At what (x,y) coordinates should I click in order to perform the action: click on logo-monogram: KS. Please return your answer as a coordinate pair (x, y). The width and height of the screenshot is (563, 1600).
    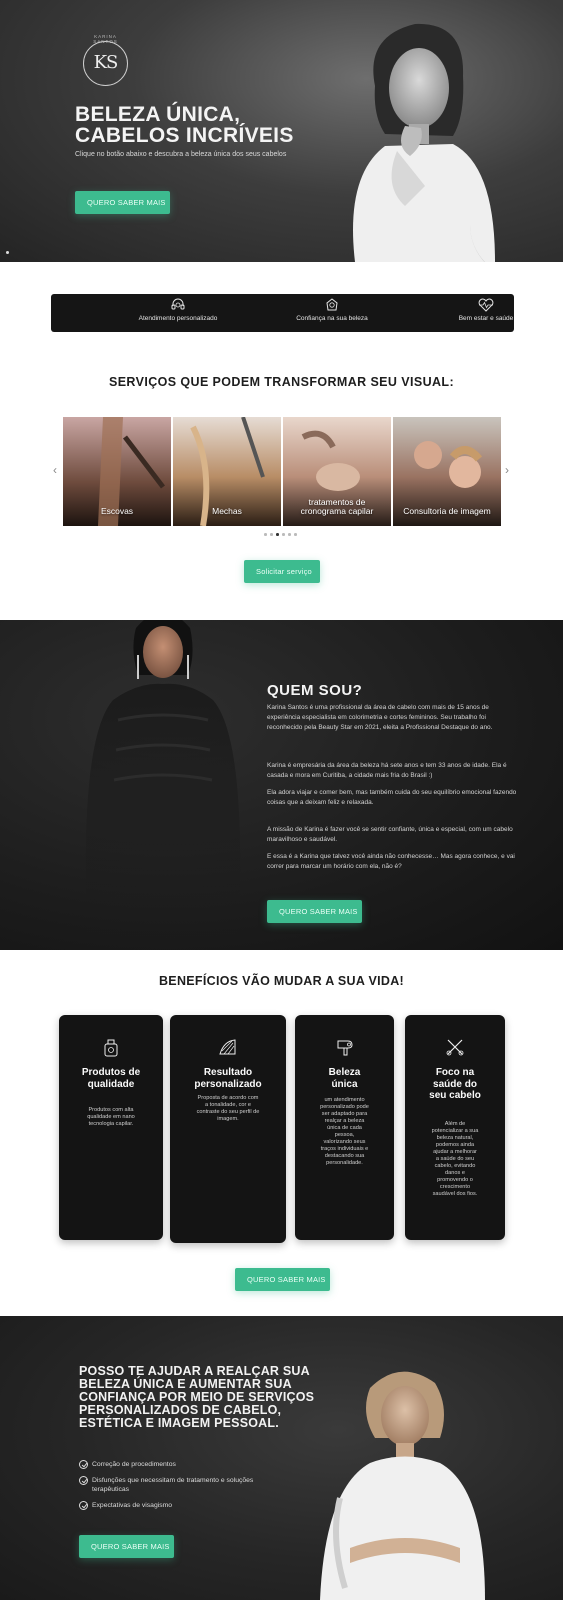
    Looking at the image, I should click on (106, 62).